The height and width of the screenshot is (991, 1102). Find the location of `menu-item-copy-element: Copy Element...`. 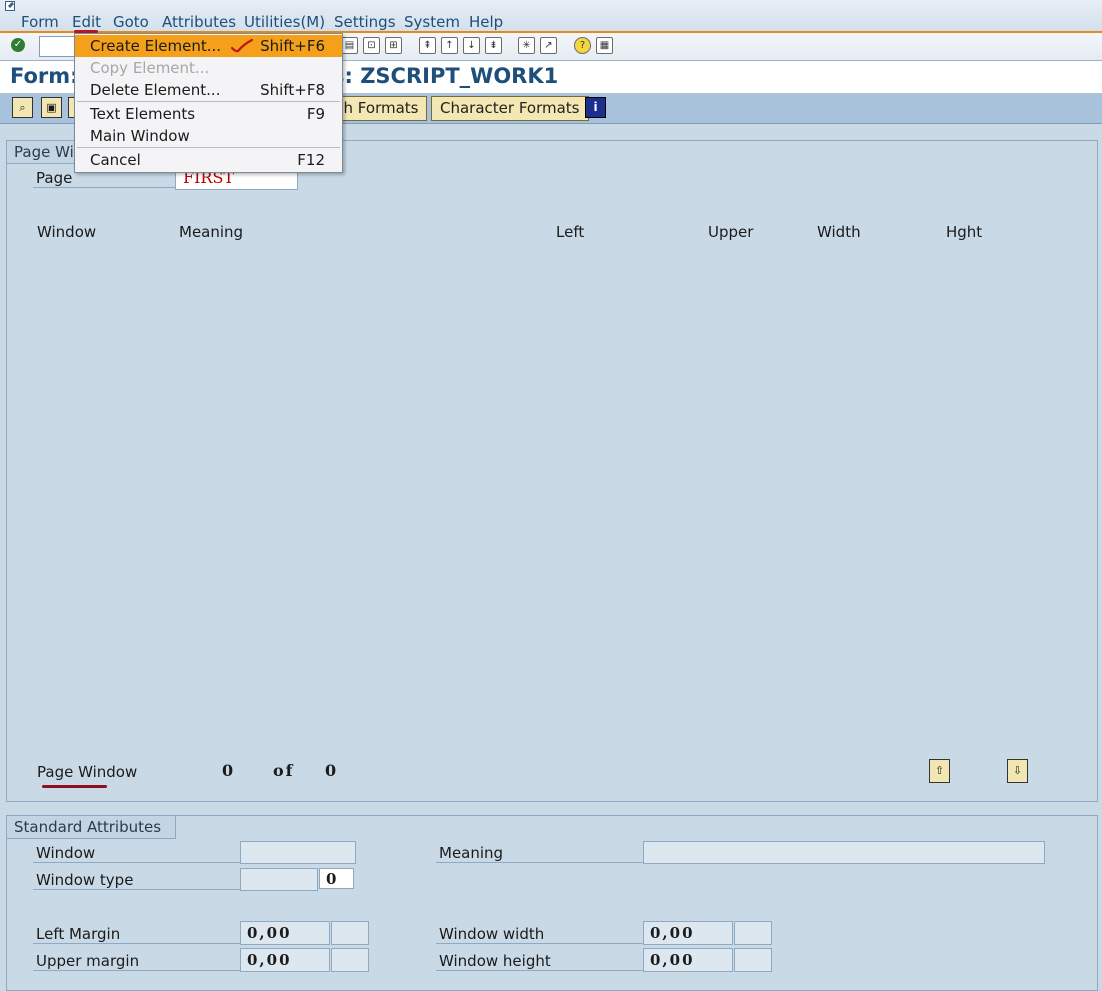

menu-item-copy-element: Copy Element... is located at coordinates (208, 68).